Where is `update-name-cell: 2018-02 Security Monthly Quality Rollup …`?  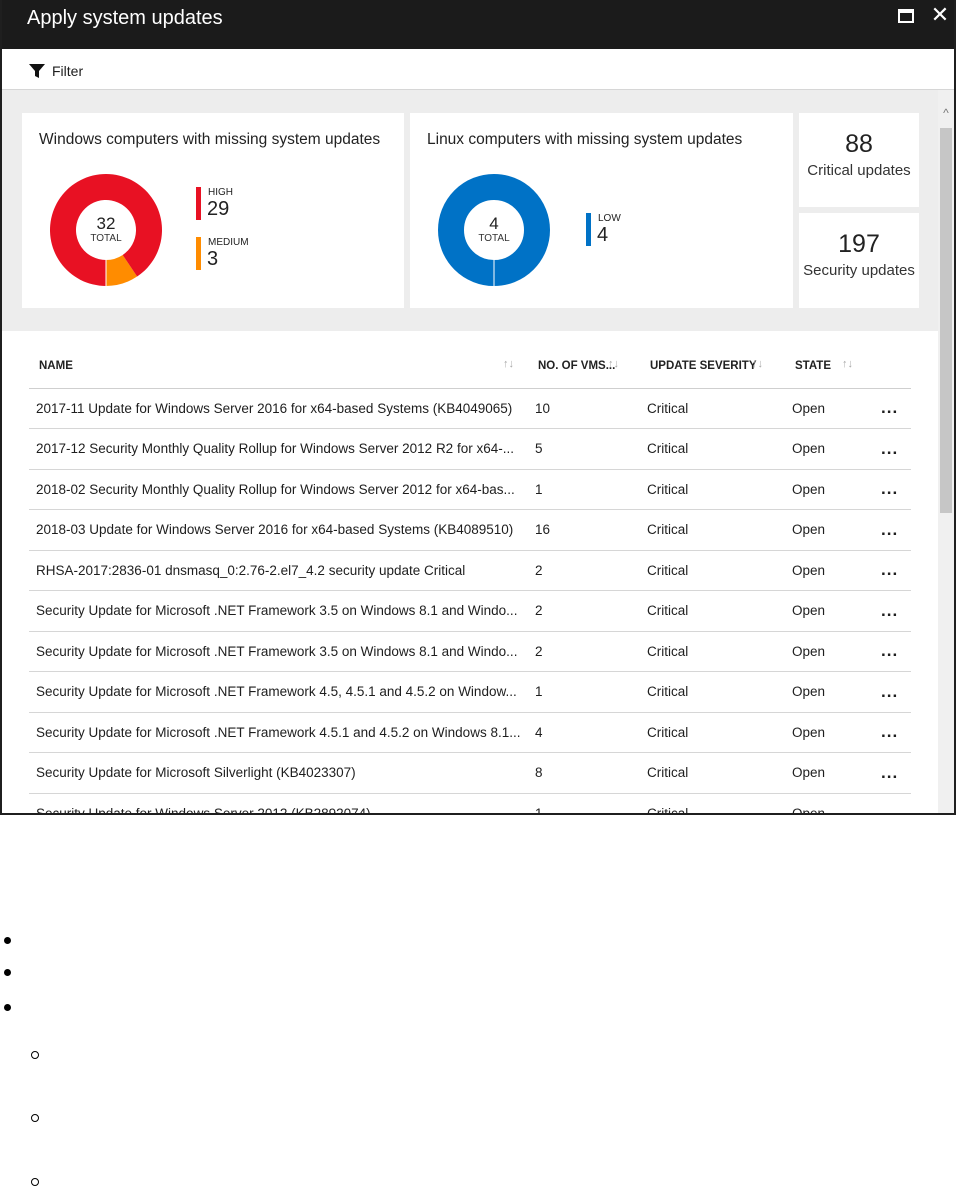
update-name-cell: 2018-02 Security Monthly Quality Rollup … is located at coordinates (278, 489).